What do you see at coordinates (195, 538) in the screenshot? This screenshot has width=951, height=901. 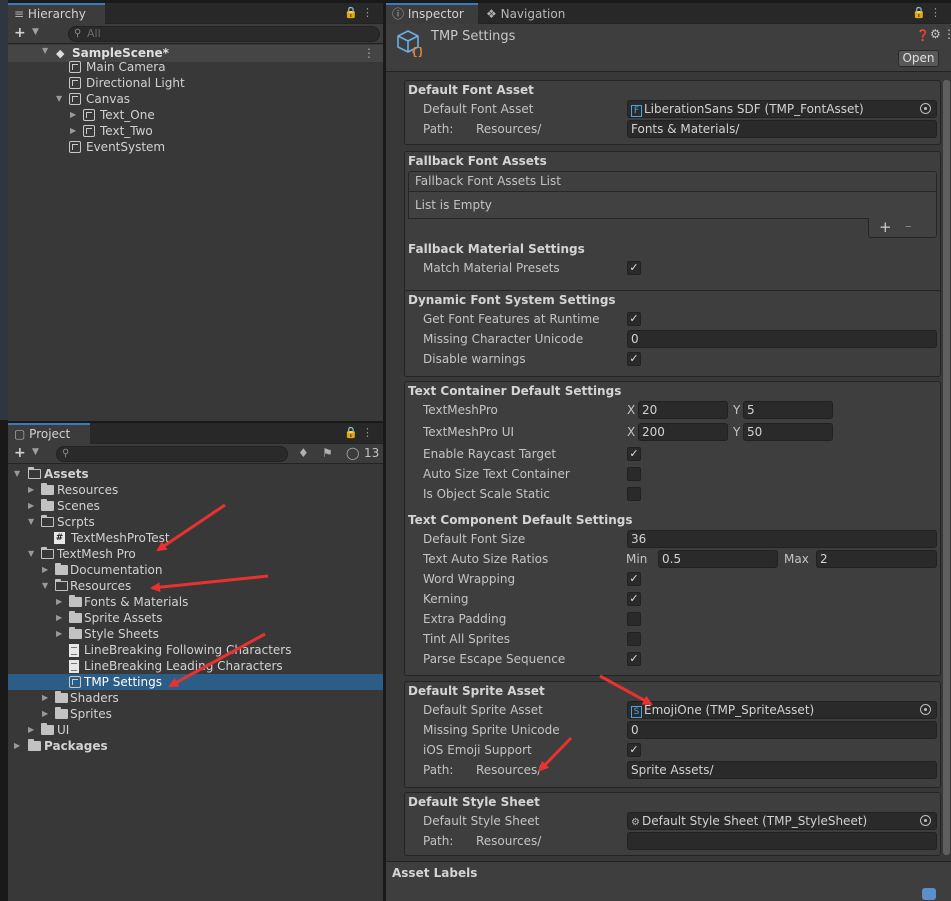 I see `tree-item-textmeshprotest: # TextMeshProTest` at bounding box center [195, 538].